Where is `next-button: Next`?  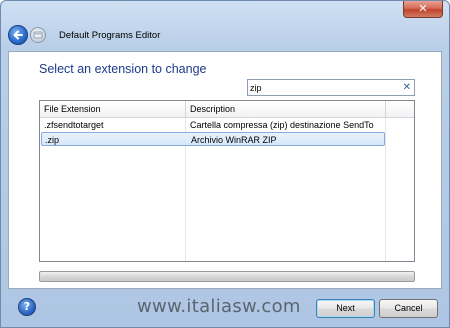 next-button: Next is located at coordinates (345, 308).